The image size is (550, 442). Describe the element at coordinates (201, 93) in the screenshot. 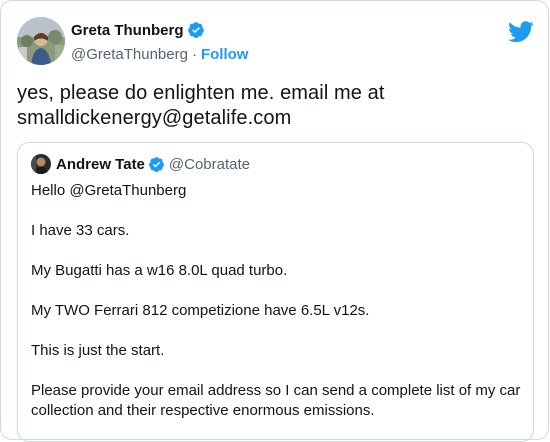

I see `tweet-text-line-1: yes, please do enlighten me. email me at` at that location.